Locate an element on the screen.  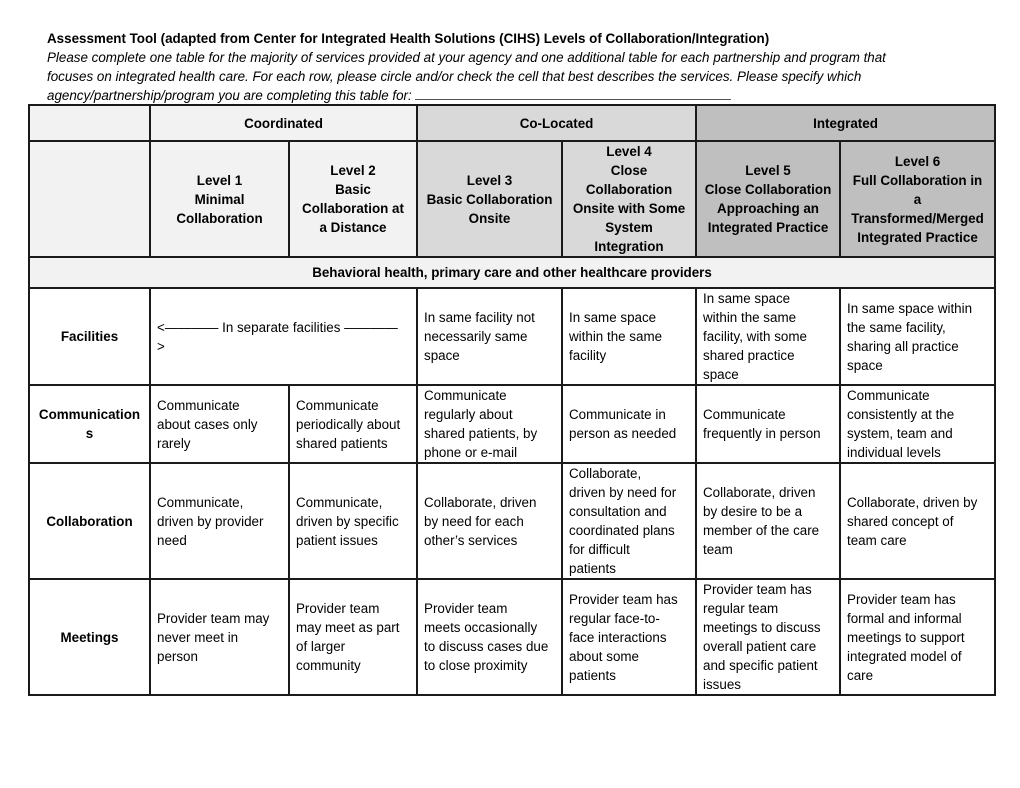
cell-text-line: community is located at coordinates (328, 665).